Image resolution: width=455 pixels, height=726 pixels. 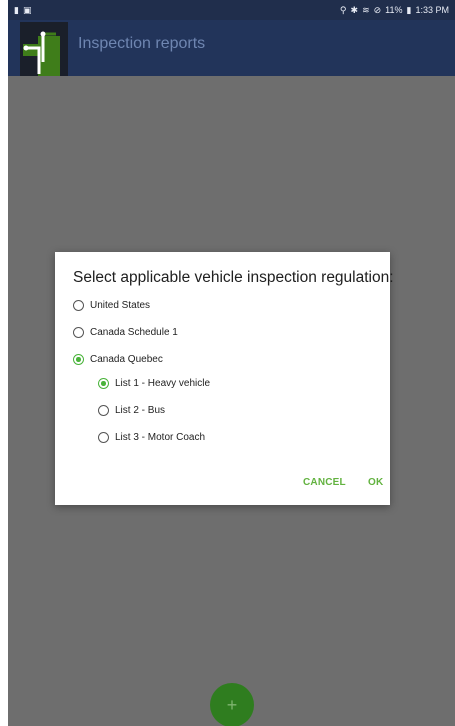 I want to click on suboption-label: List 2 - Bus, so click(x=140, y=410).